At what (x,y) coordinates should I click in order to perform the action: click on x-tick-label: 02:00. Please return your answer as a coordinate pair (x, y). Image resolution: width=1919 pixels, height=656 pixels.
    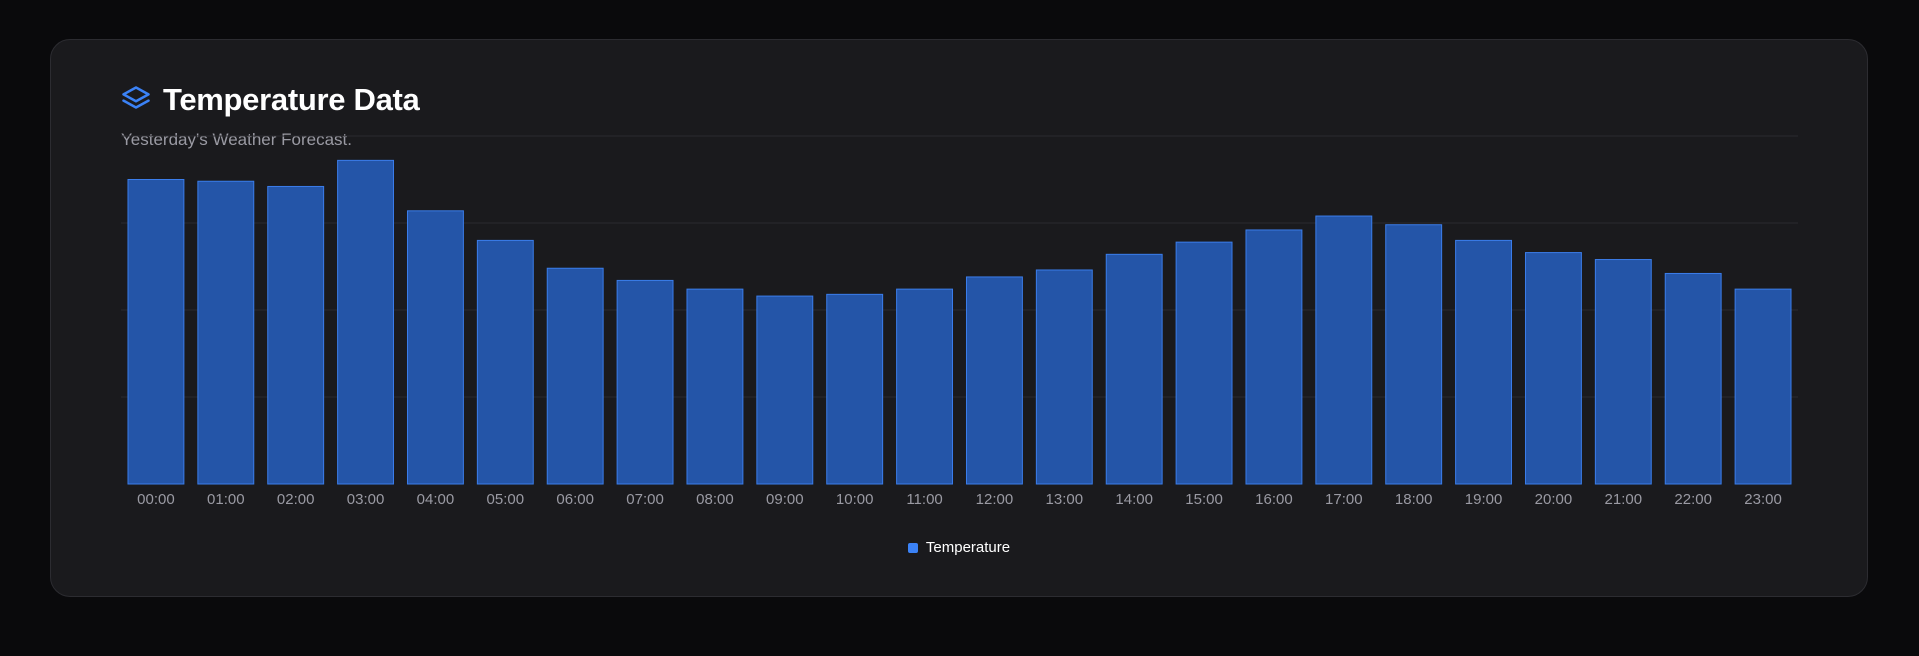
    Looking at the image, I should click on (296, 499).